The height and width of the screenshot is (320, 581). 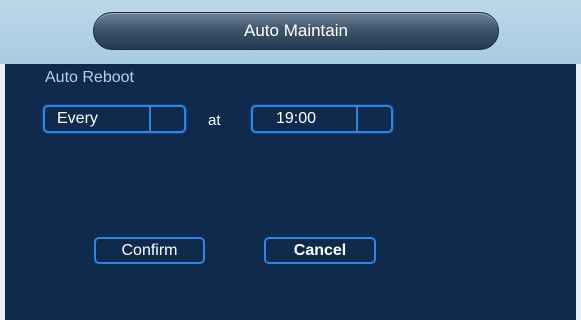 What do you see at coordinates (320, 250) in the screenshot?
I see `cancel-button: Cancel` at bounding box center [320, 250].